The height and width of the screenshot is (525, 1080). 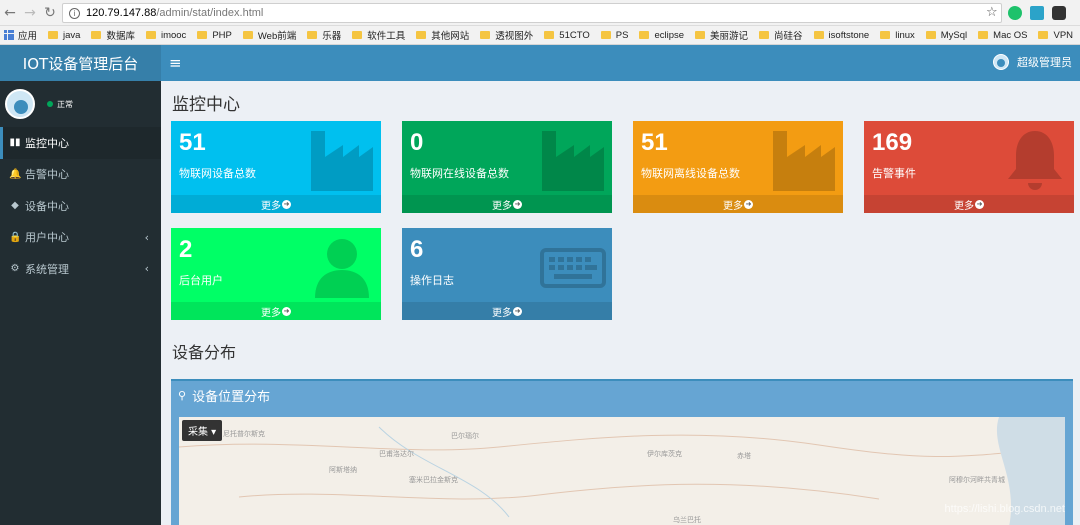 I want to click on bookmark-folder: java, so click(x=64, y=35).